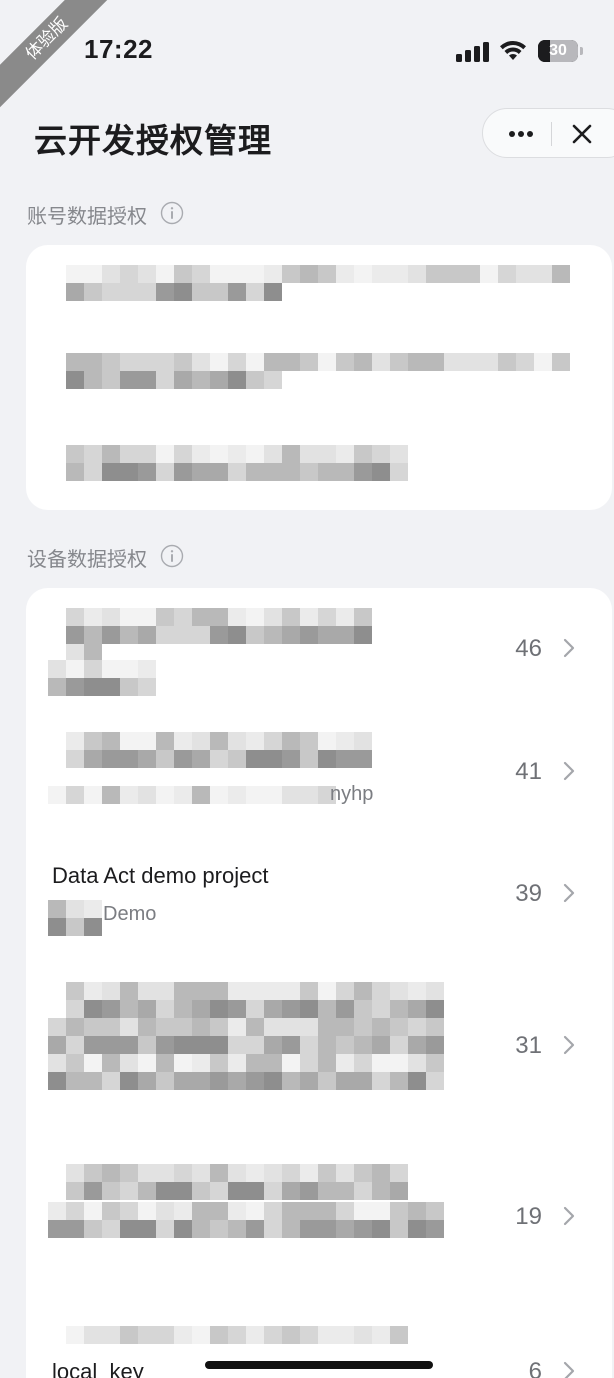 This screenshot has width=614, height=1378. Describe the element at coordinates (319, 771) in the screenshot. I see `device-item: nyhp 41` at that location.